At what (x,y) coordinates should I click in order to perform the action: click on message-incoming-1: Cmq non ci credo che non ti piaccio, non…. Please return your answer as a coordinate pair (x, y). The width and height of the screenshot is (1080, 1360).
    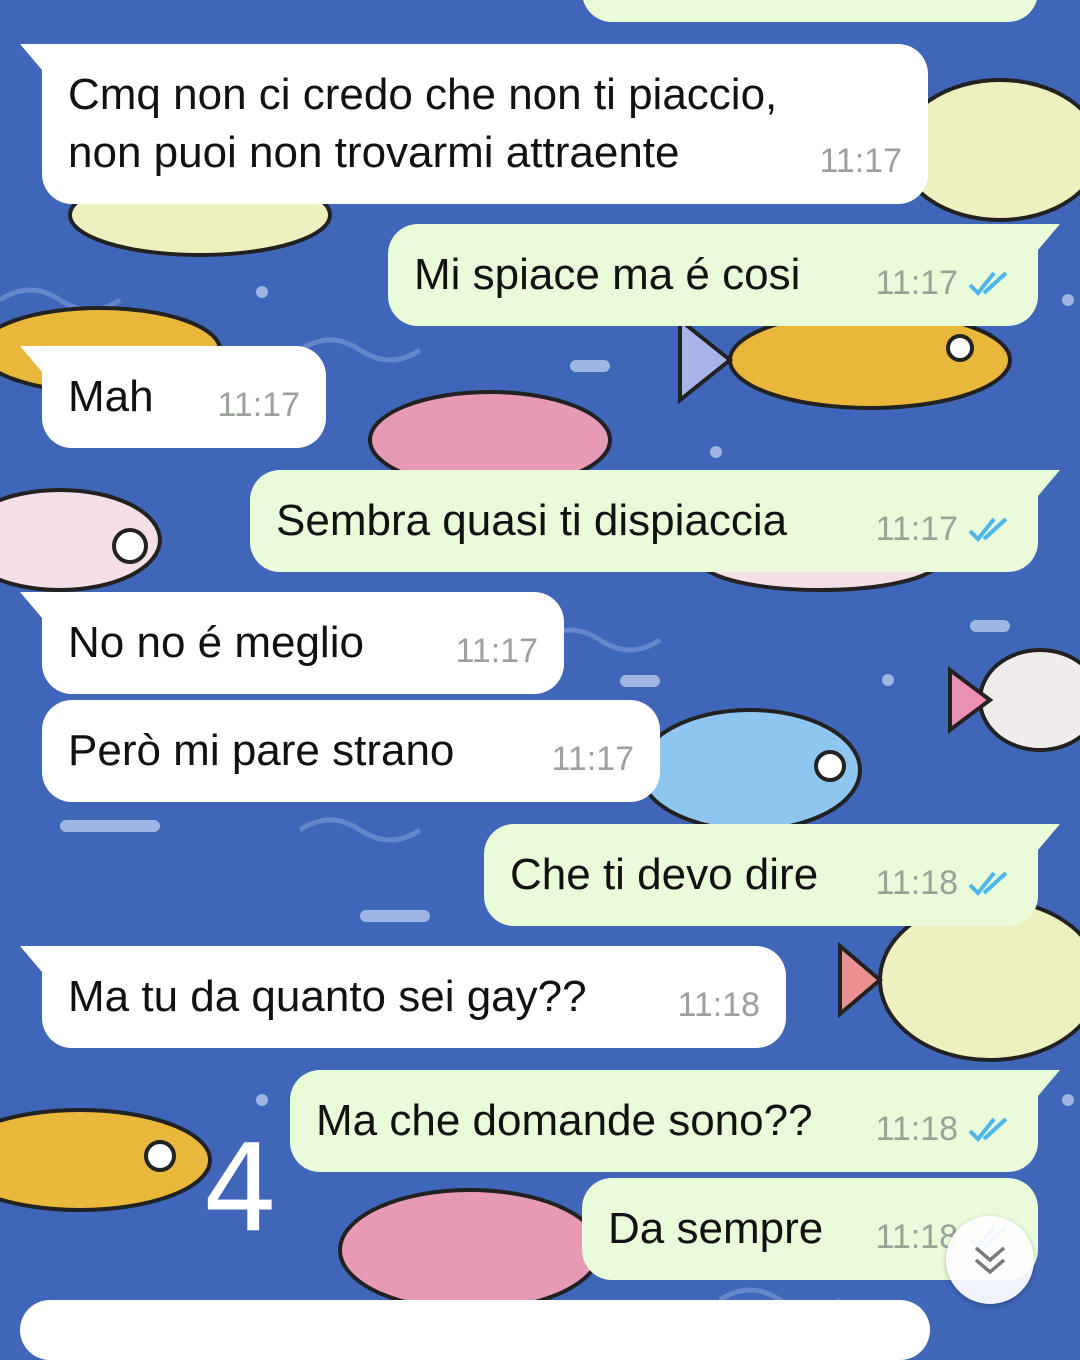
    Looking at the image, I should click on (474, 124).